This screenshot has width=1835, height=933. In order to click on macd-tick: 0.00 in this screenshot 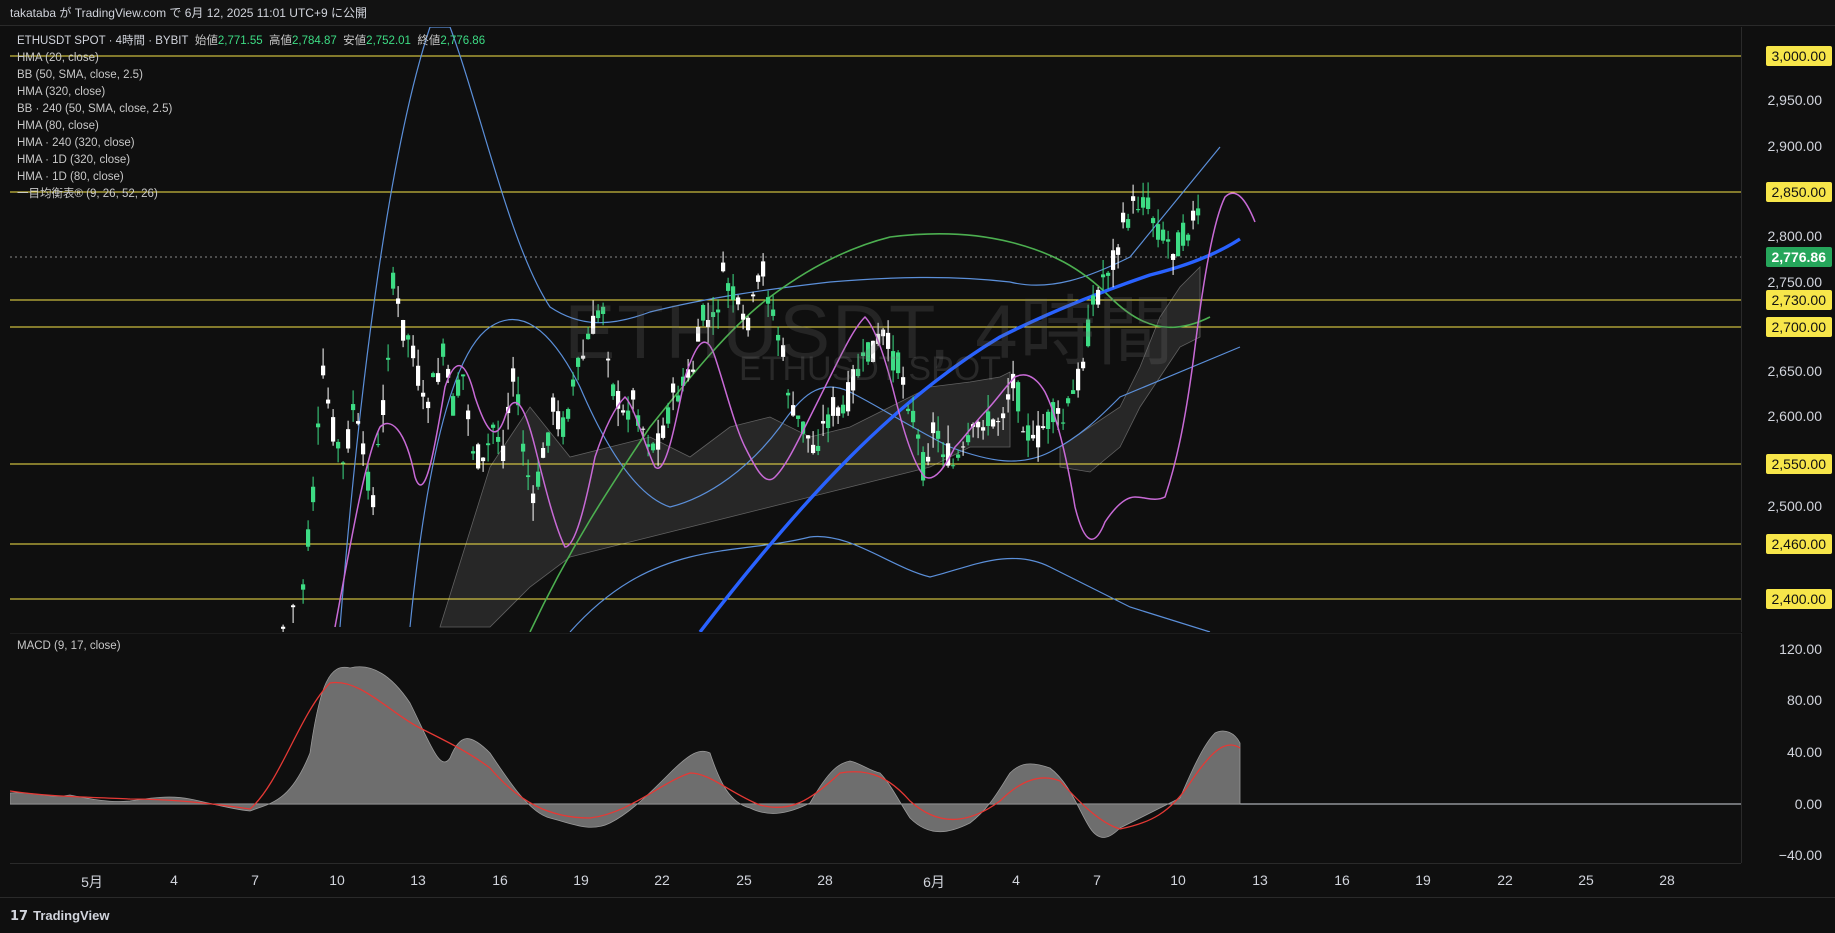, I will do `click(1808, 804)`.